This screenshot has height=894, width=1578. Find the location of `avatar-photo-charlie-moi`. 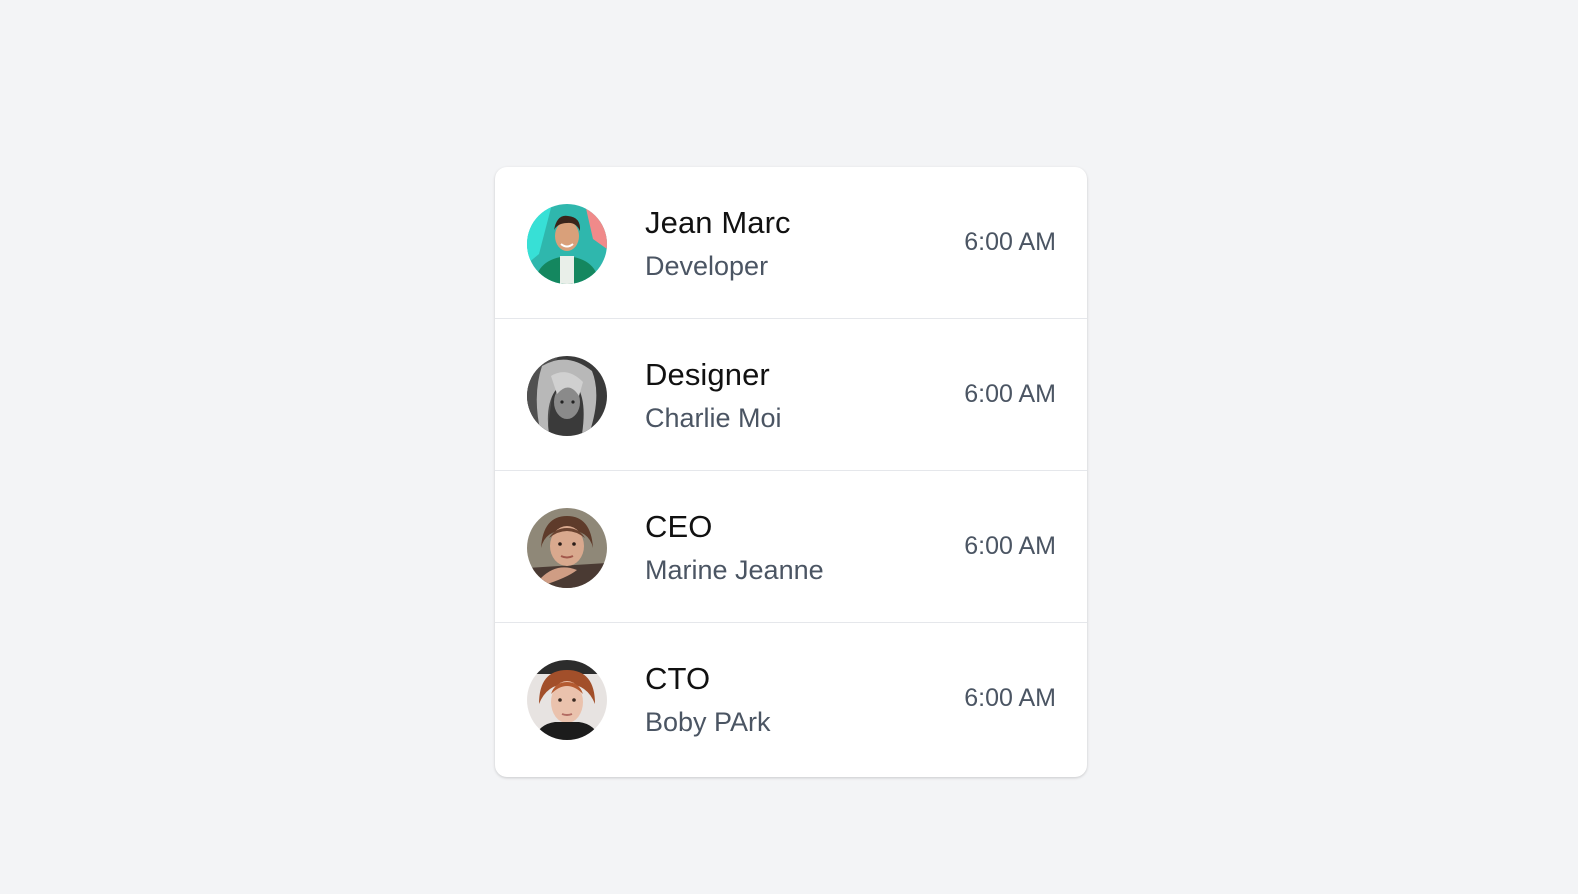

avatar-photo-charlie-moi is located at coordinates (567, 396).